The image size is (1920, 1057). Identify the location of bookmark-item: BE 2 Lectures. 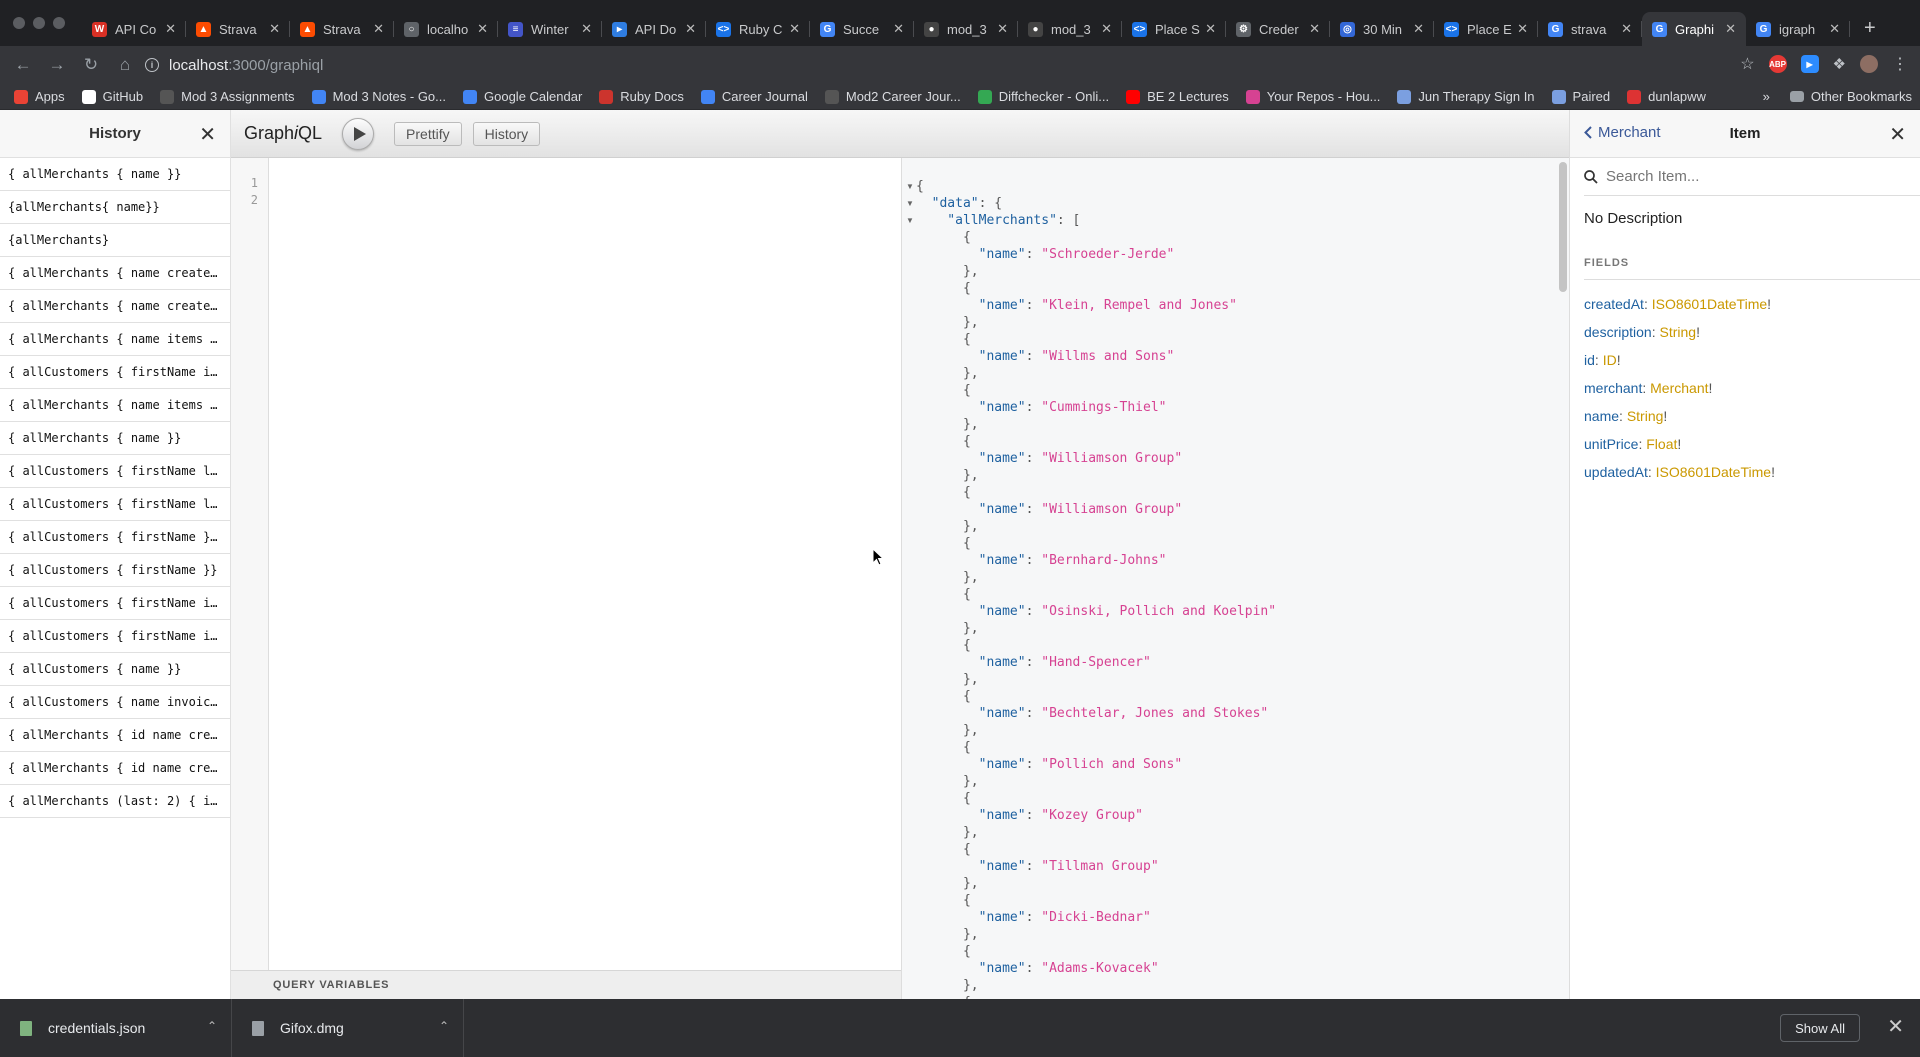
(1177, 96).